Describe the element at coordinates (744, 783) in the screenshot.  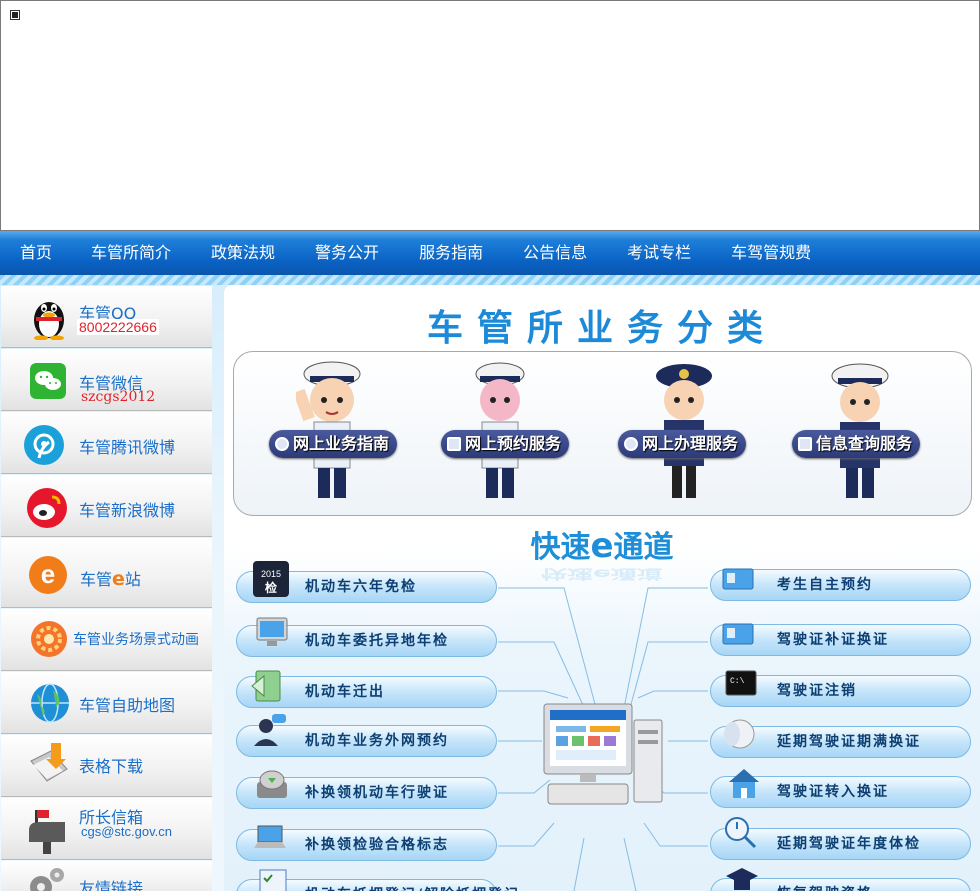
I see `house-icon` at that location.